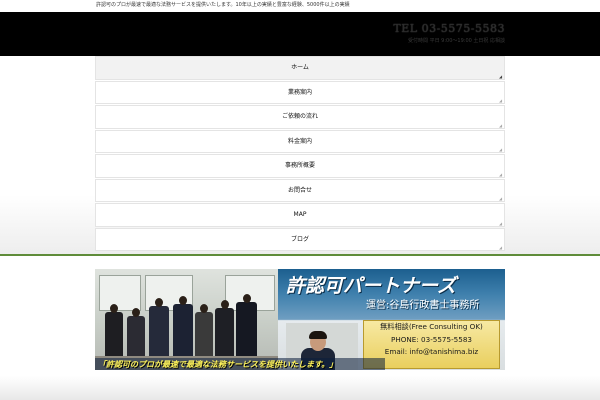 The width and height of the screenshot is (600, 400). I want to click on nav-item: 業務案内 ◢, so click(300, 92).